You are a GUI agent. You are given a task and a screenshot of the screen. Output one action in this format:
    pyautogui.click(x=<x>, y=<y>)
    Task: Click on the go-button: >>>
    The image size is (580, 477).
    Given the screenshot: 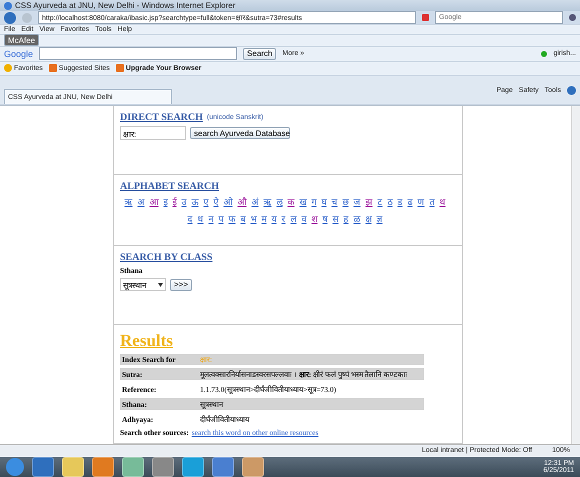 What is the action you would take?
    pyautogui.click(x=181, y=284)
    